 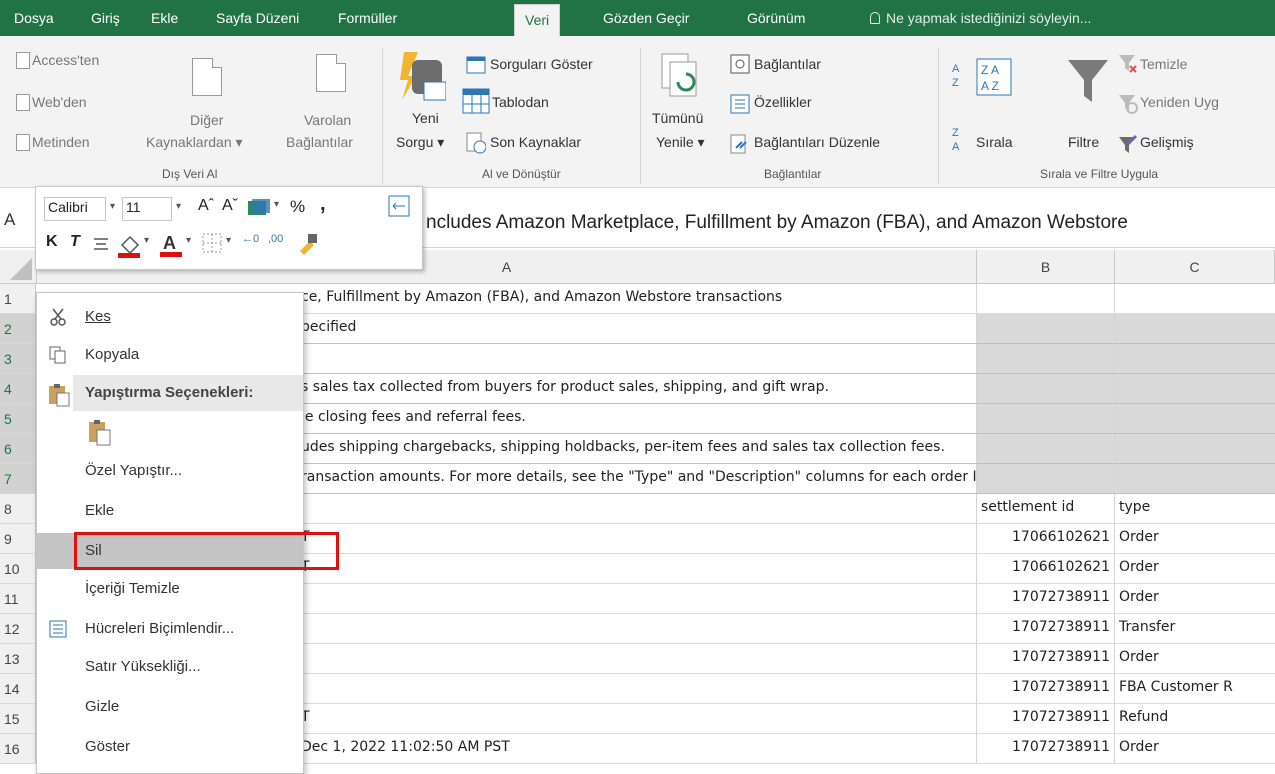 What do you see at coordinates (59, 102) in the screenshot?
I see `from-web-button: Web'den` at bounding box center [59, 102].